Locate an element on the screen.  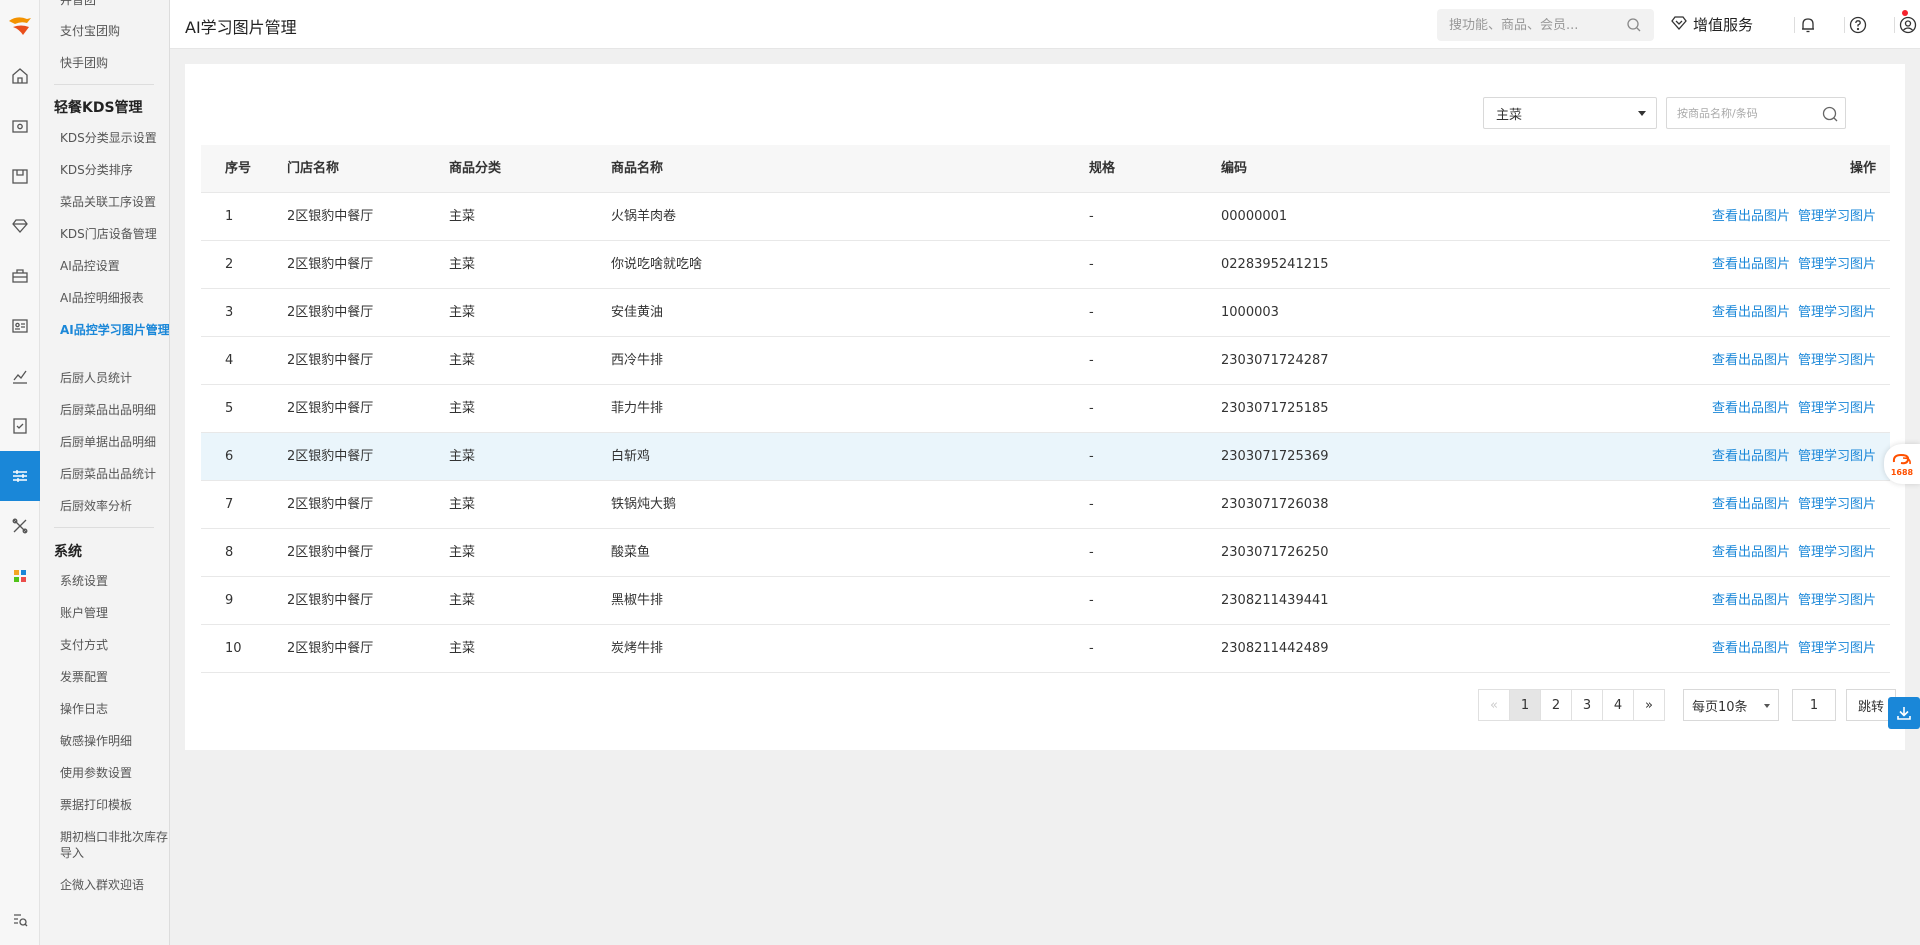
download-button is located at coordinates (1904, 713).